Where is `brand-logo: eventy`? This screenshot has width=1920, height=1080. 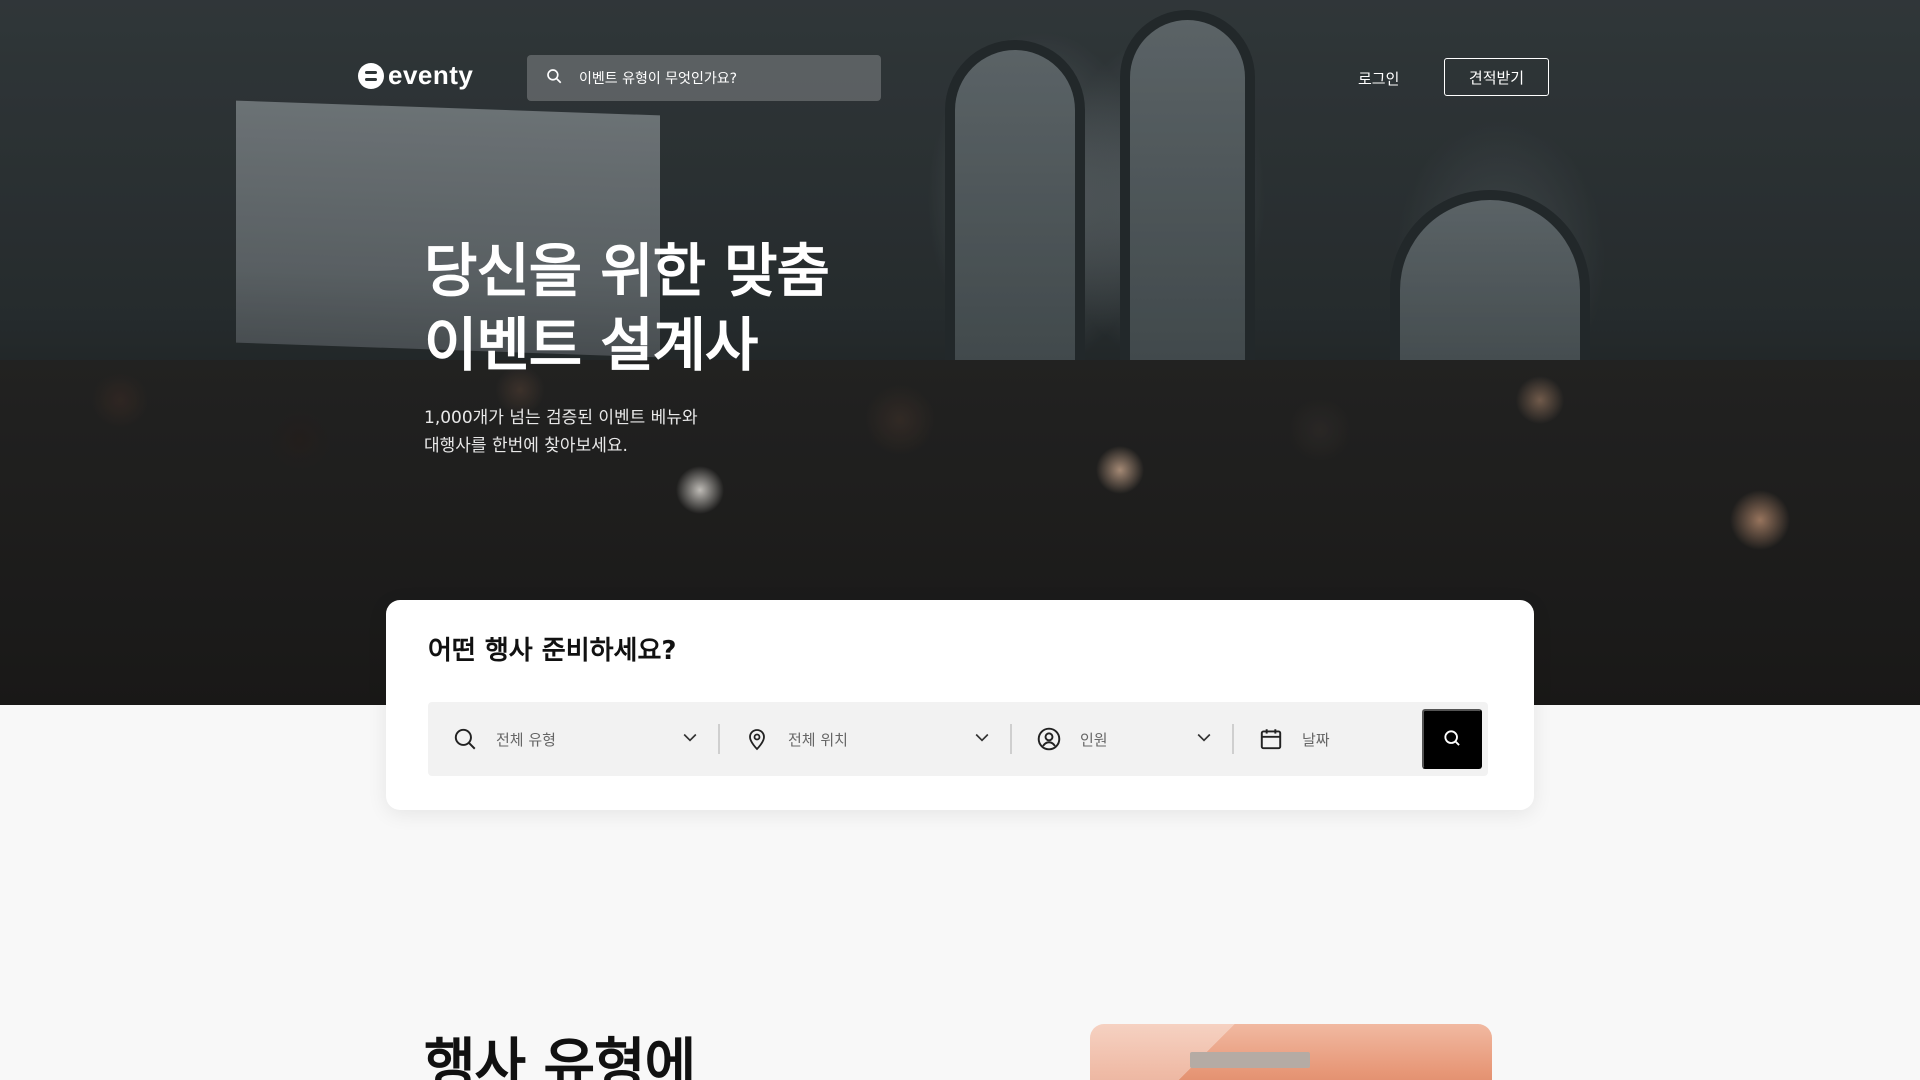
brand-logo: eventy is located at coordinates (415, 75).